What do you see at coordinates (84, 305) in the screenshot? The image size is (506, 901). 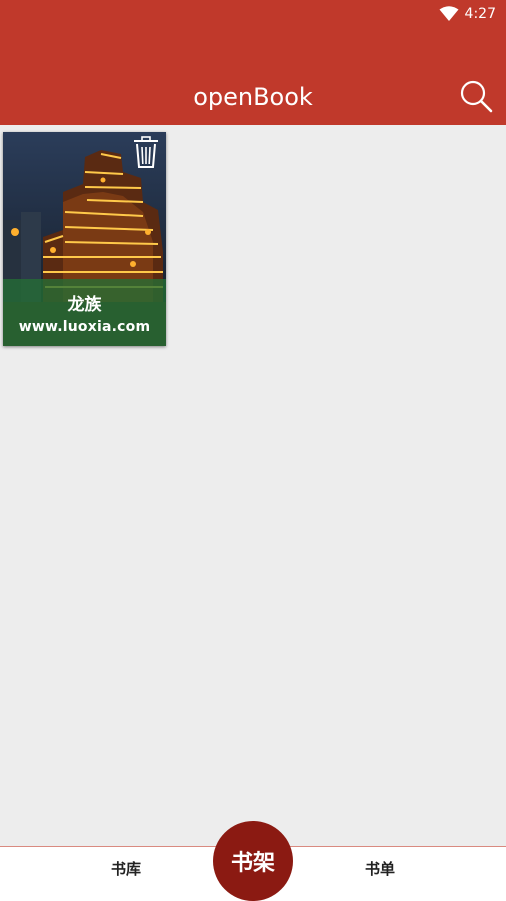 I see `book-title: 龙族` at bounding box center [84, 305].